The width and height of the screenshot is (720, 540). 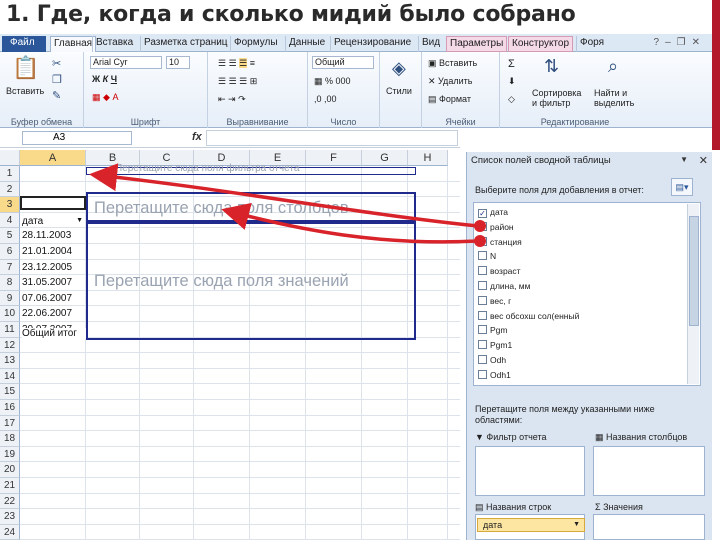 I want to click on row-header-1: 1, so click(x=10, y=174).